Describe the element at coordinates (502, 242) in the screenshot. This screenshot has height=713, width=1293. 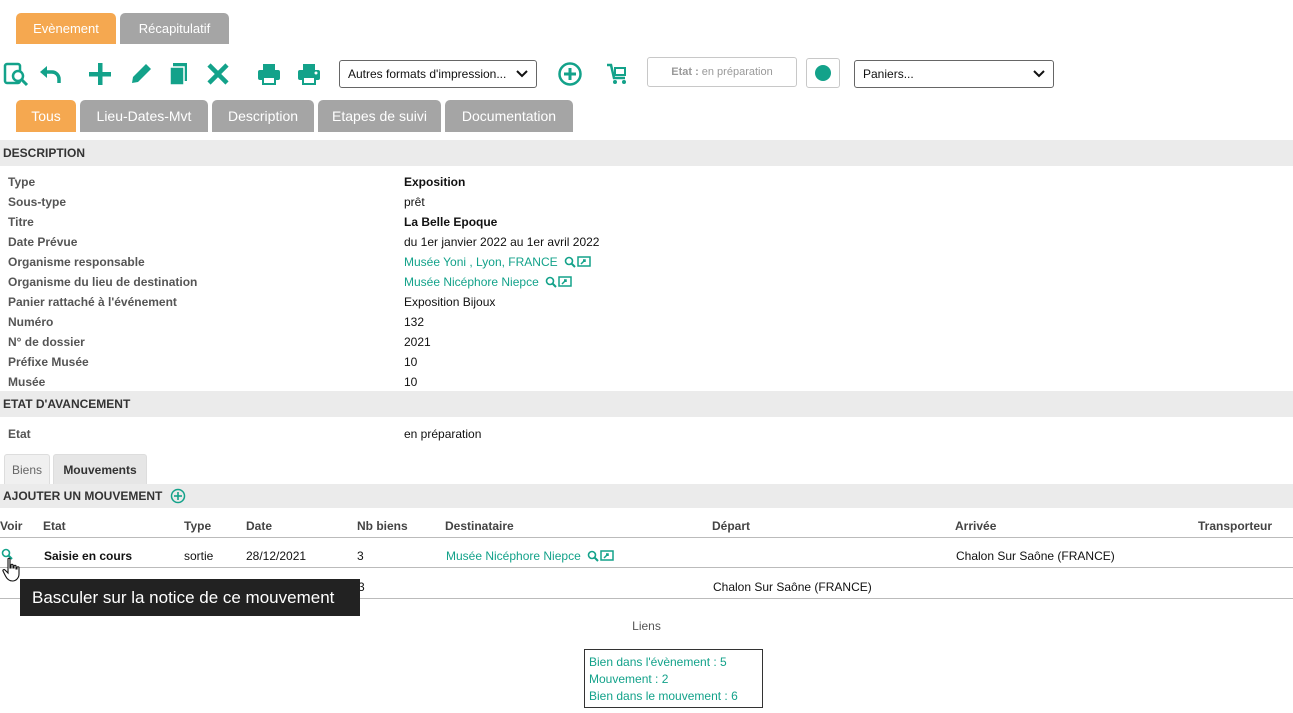
I see `field-value: du 1er janvier 2022 au 1er avril 2022` at that location.